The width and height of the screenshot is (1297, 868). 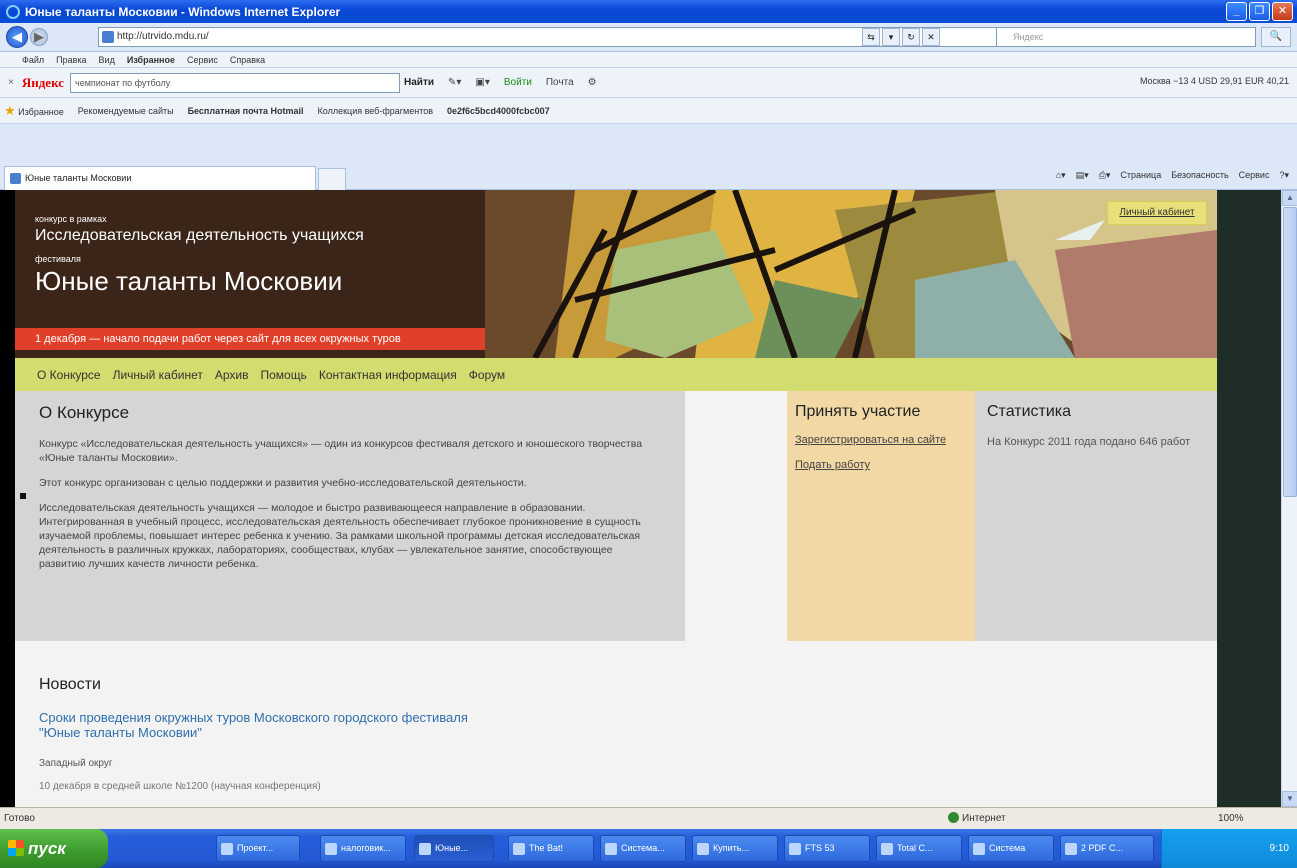 What do you see at coordinates (881, 440) in the screenshot?
I see `register-link: Зарегистрироваться на сайте` at bounding box center [881, 440].